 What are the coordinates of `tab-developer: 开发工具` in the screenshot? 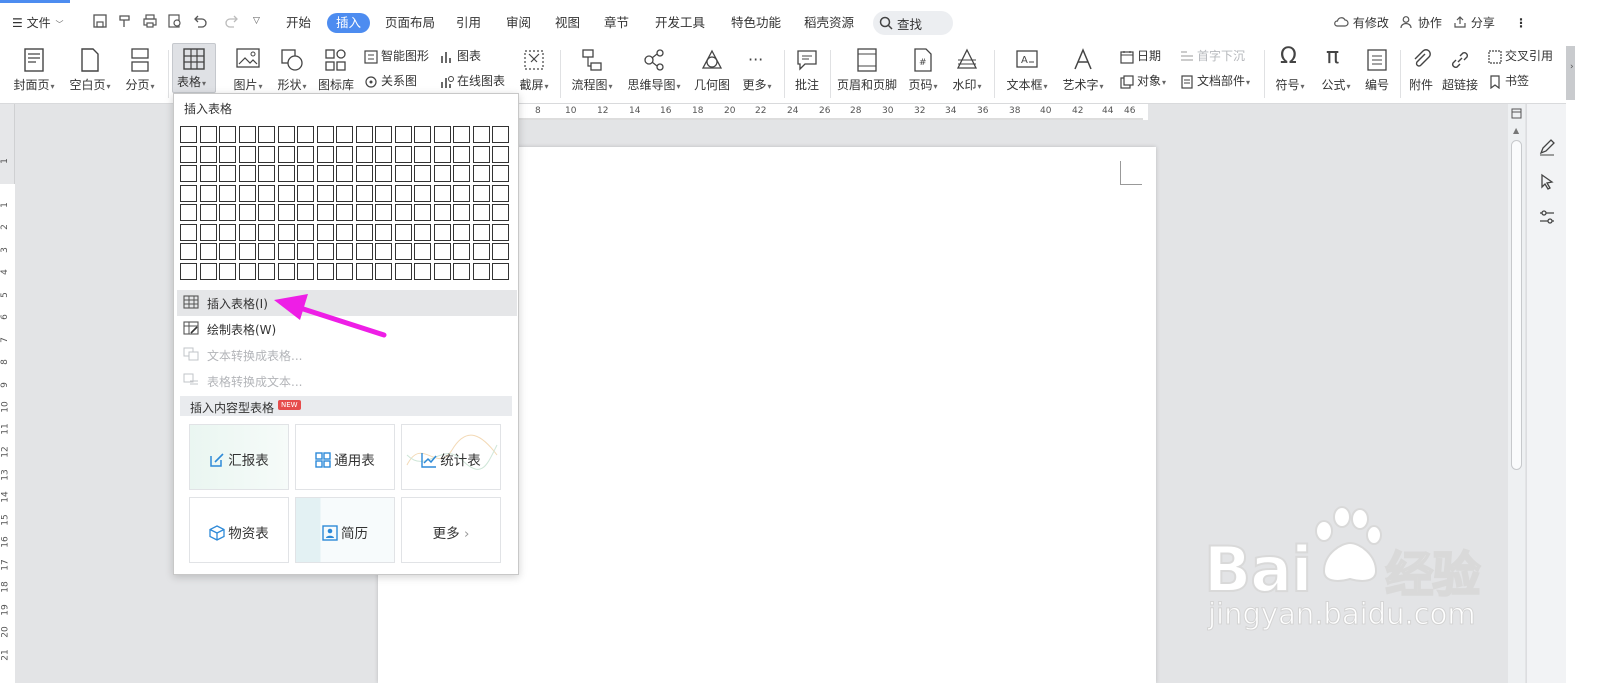 It's located at (680, 23).